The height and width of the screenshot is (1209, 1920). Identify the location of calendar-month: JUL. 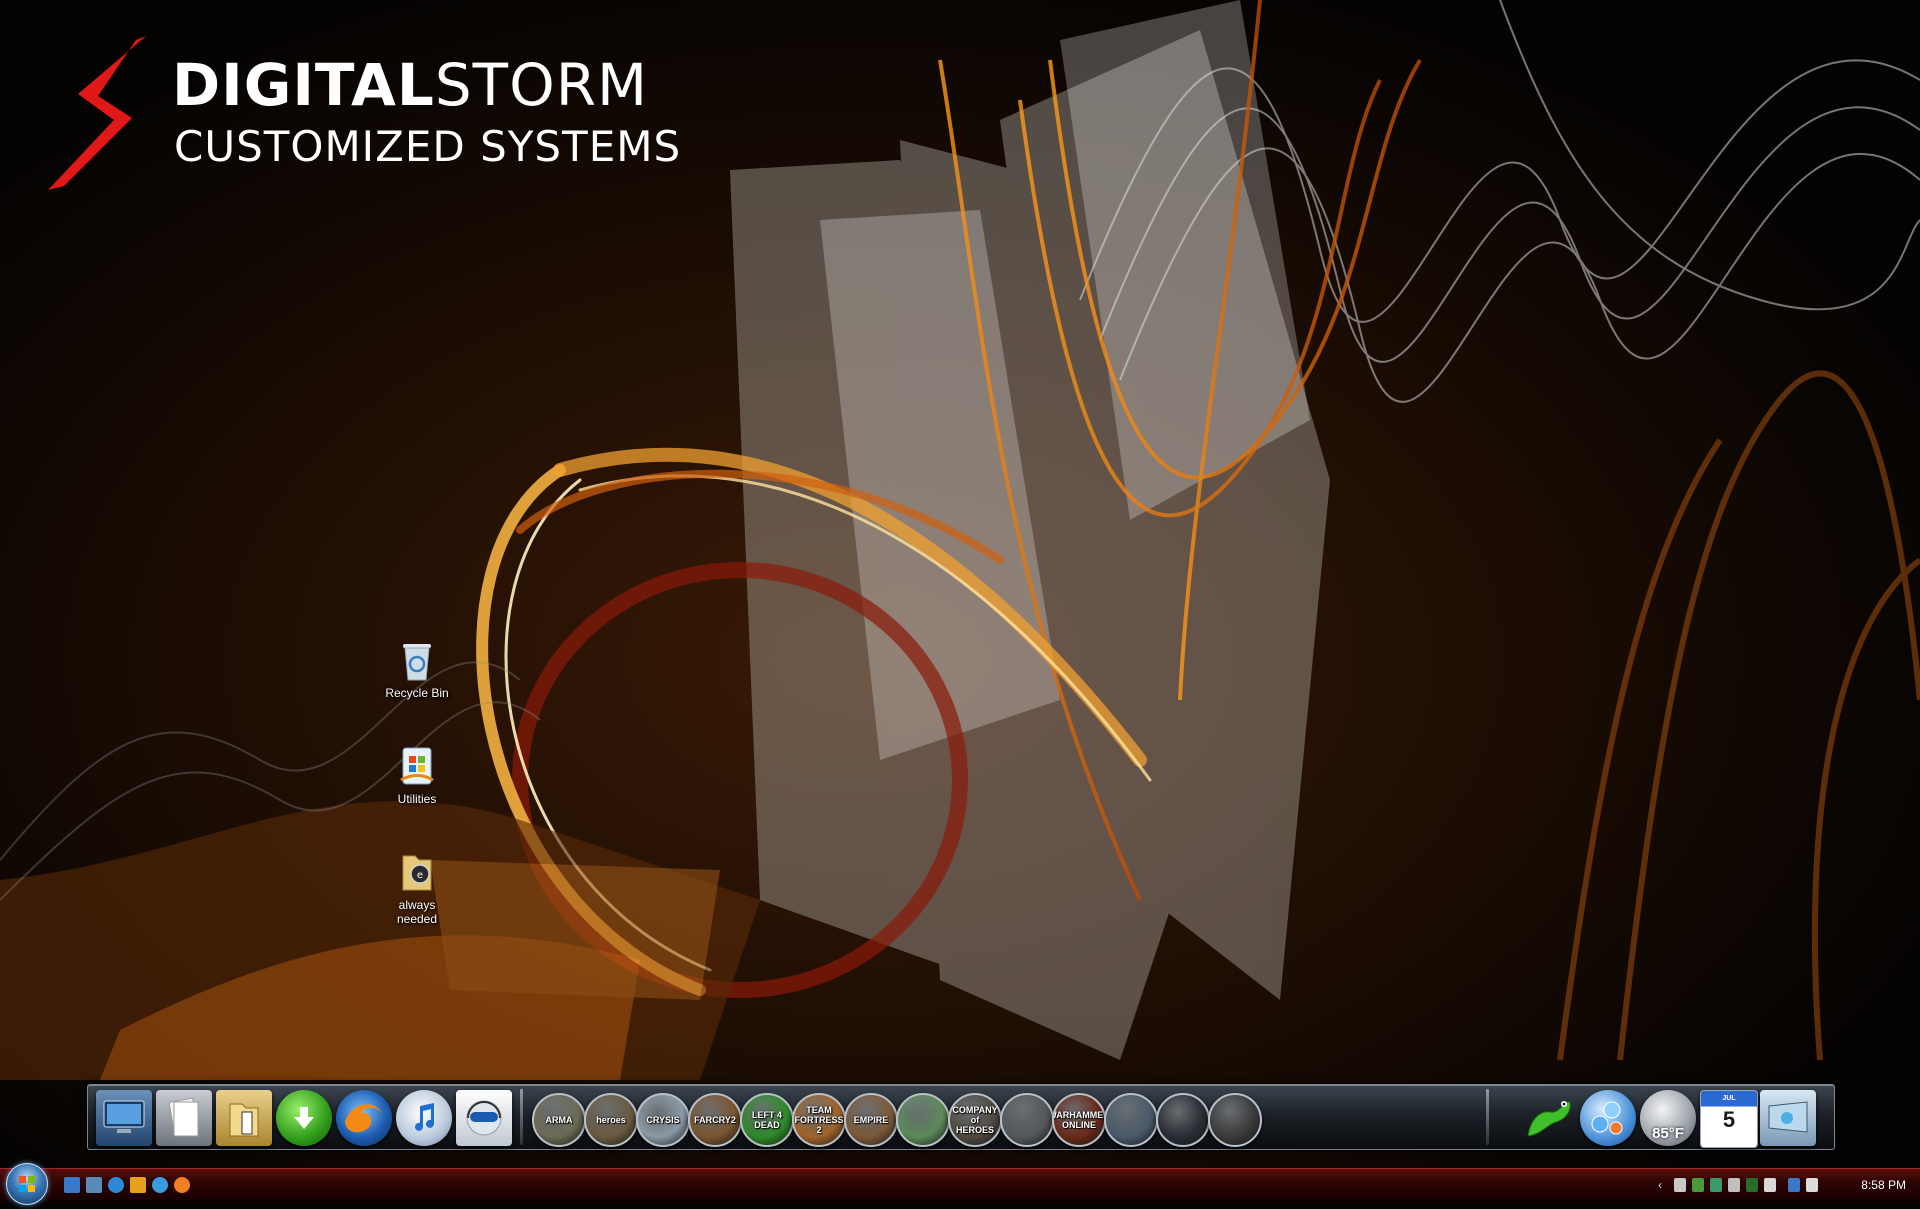
(1729, 1098).